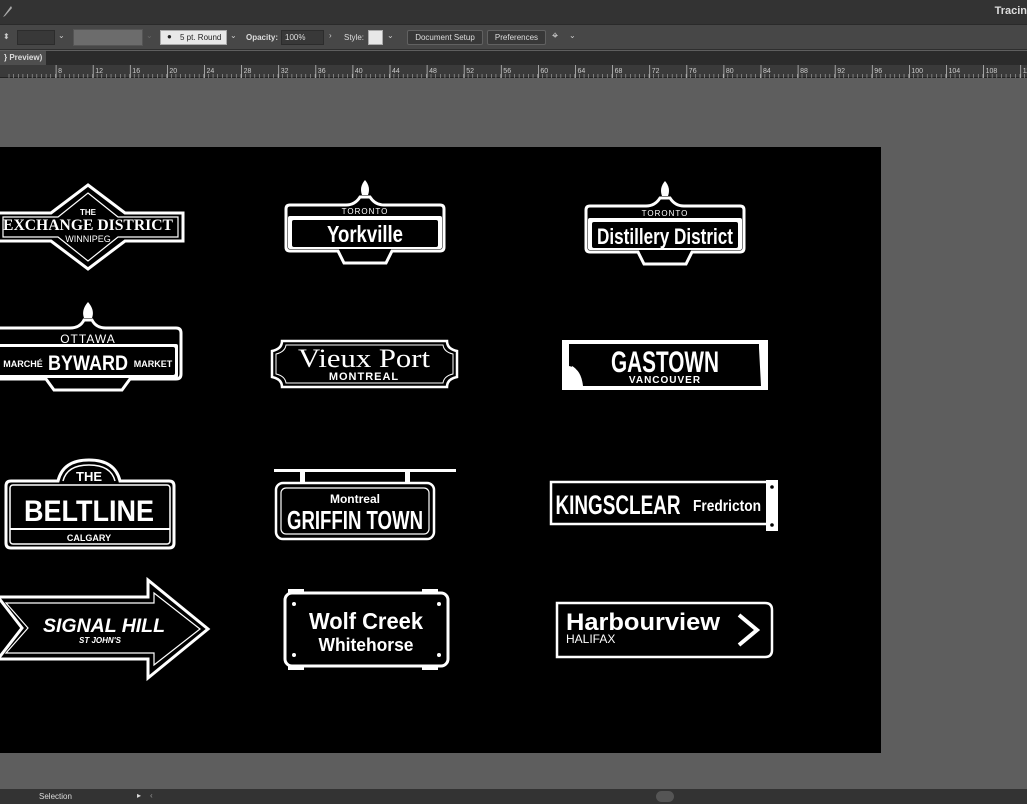  Describe the element at coordinates (665, 630) in the screenshot. I see `sign-harbourview: Harbourview HALIFAX` at that location.